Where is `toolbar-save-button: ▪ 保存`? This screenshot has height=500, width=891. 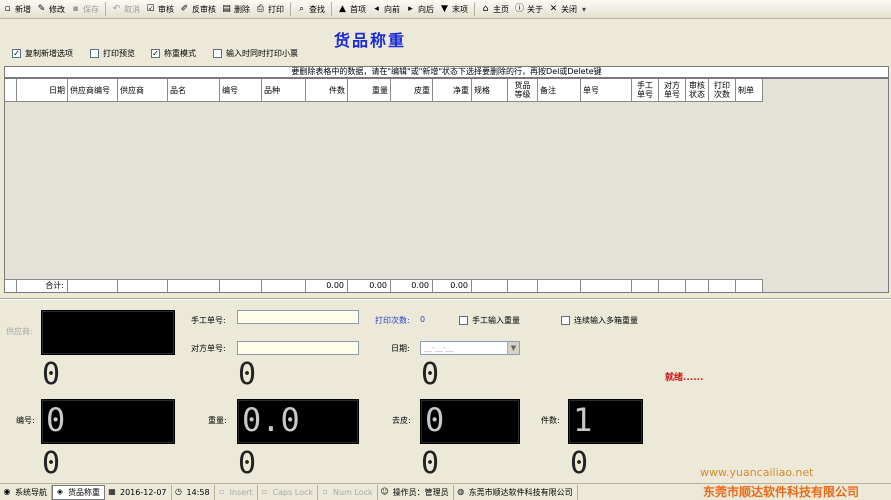 toolbar-save-button: ▪ 保存 is located at coordinates (85, 9).